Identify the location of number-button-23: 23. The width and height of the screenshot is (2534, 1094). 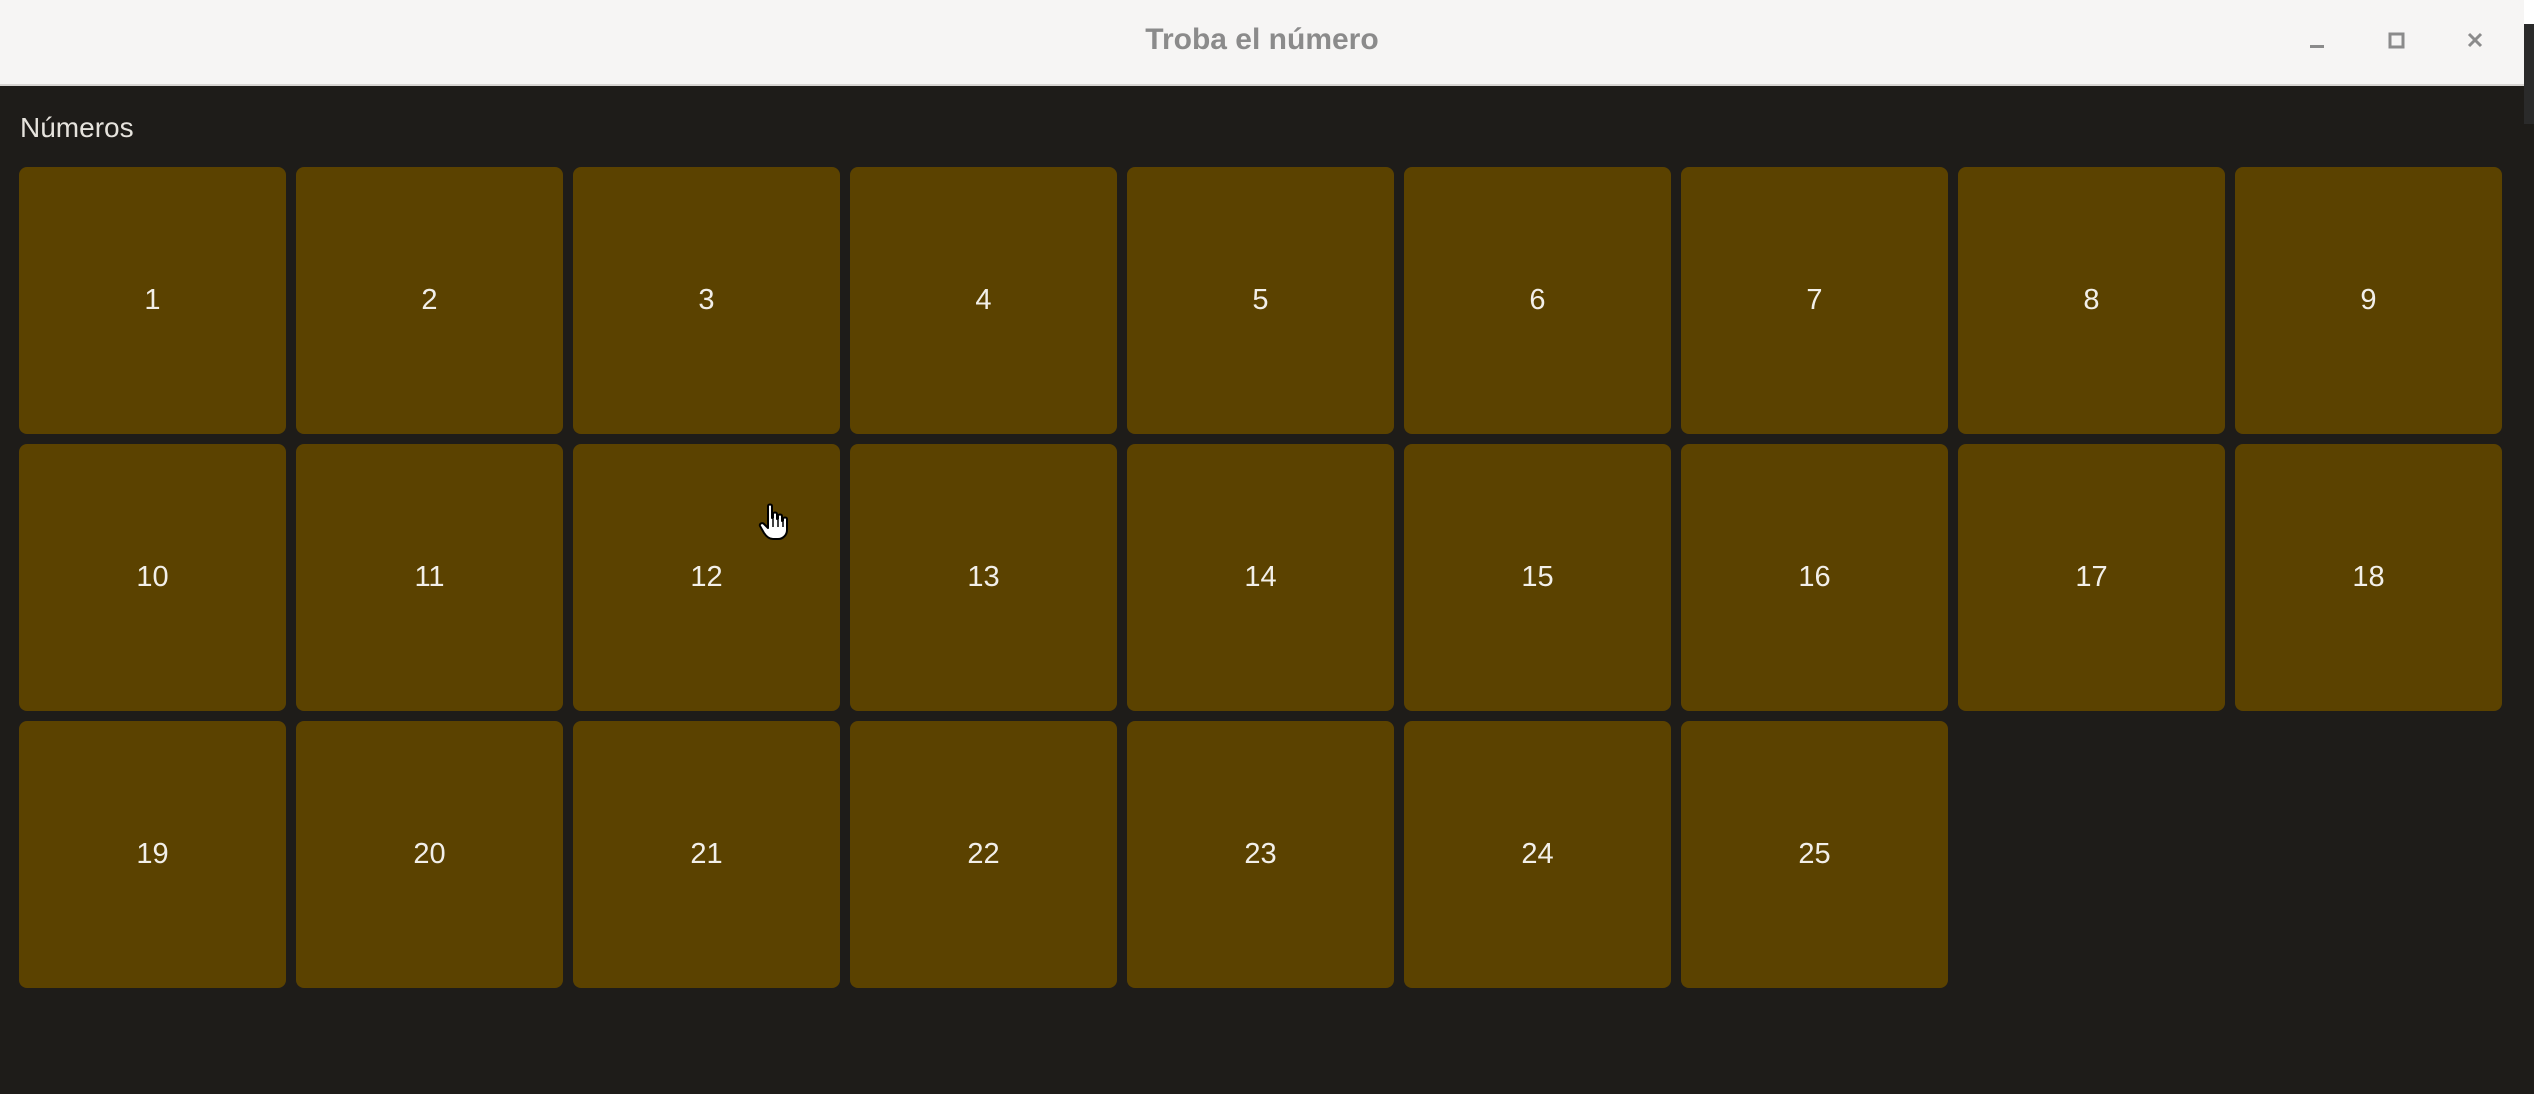
(1260, 854).